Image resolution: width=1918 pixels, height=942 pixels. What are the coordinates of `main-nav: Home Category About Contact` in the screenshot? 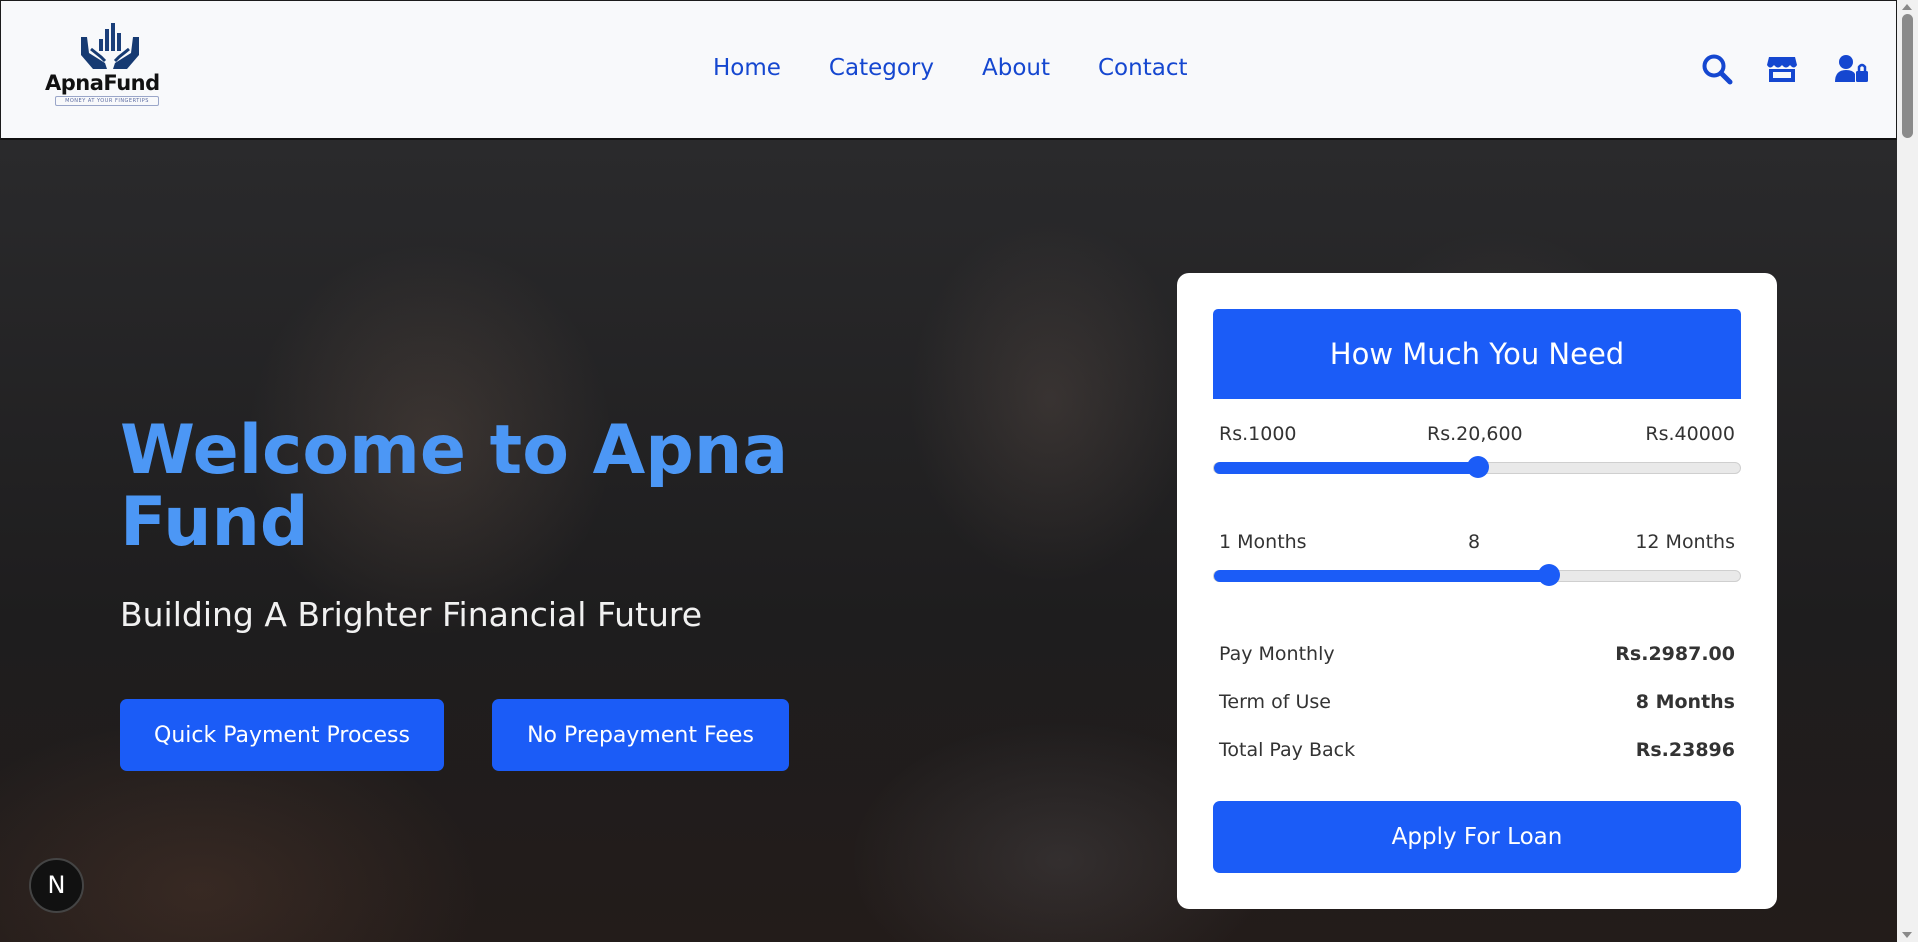 It's located at (950, 68).